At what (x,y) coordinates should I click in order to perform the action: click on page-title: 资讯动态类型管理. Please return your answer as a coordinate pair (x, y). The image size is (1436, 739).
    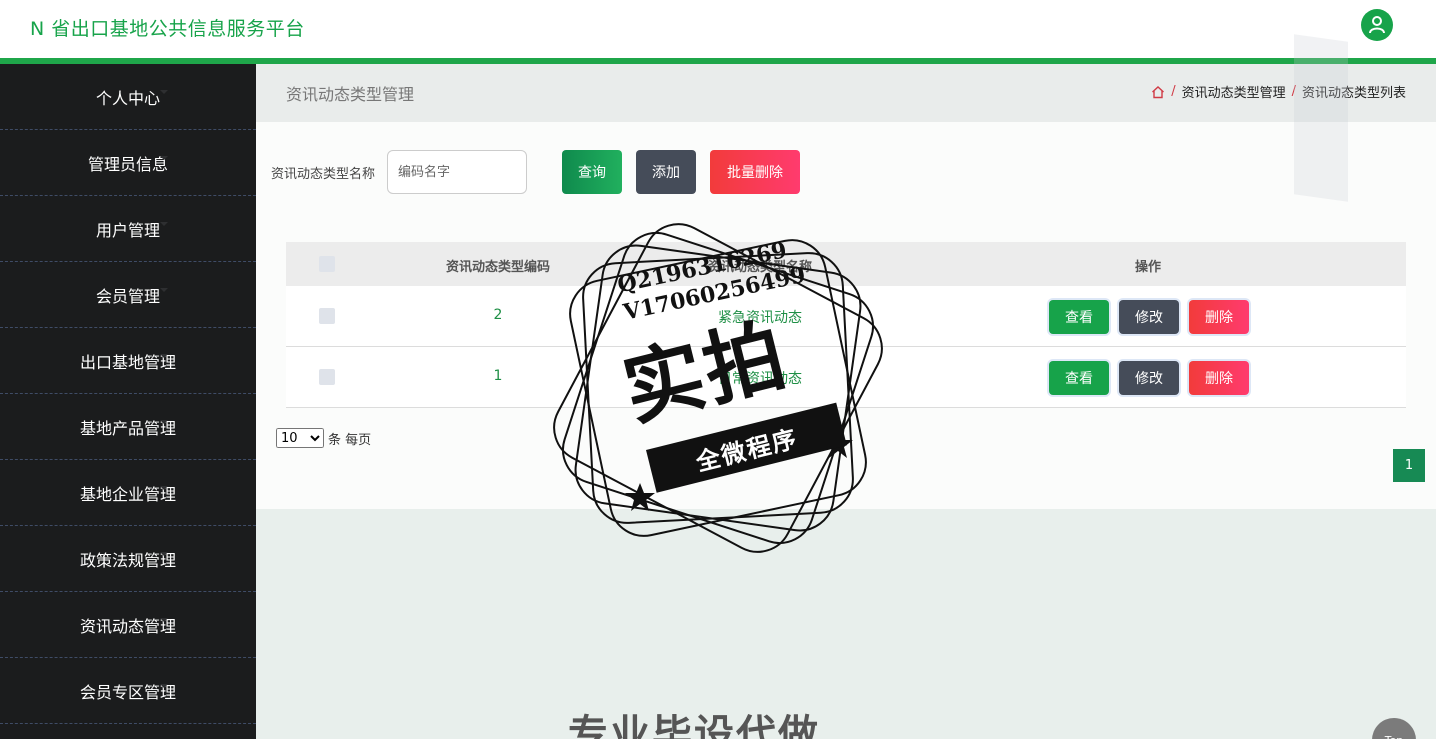
    Looking at the image, I should click on (350, 94).